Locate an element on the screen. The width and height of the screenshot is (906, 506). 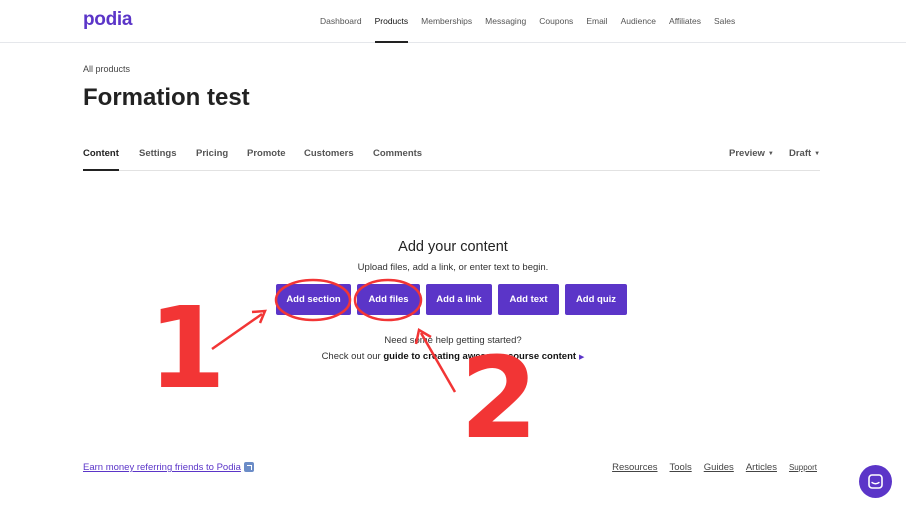
podia-logo: podia is located at coordinates (107, 20).